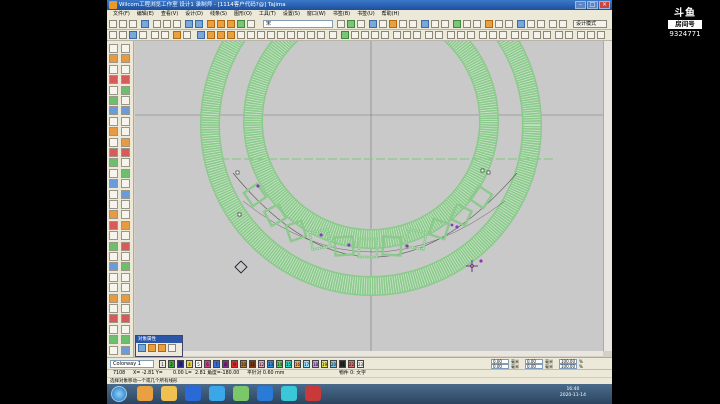  I want to click on color-swatch-19: 19, so click(324, 364).